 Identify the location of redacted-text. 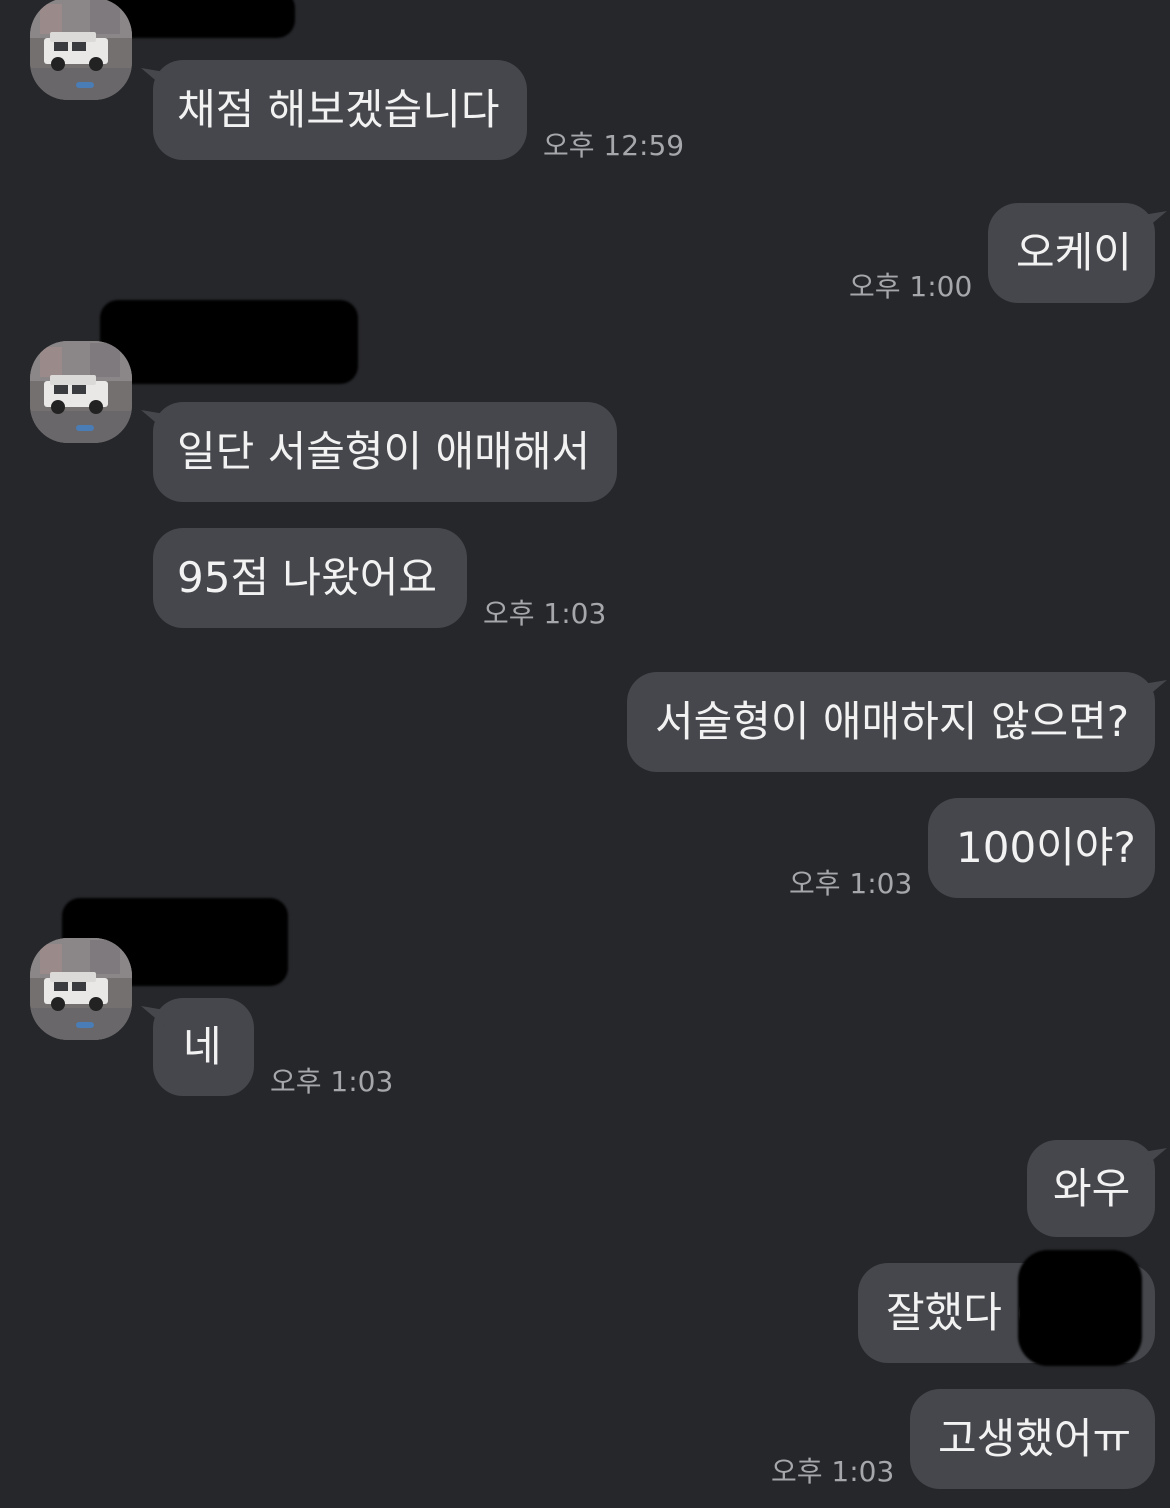
(1080, 1308).